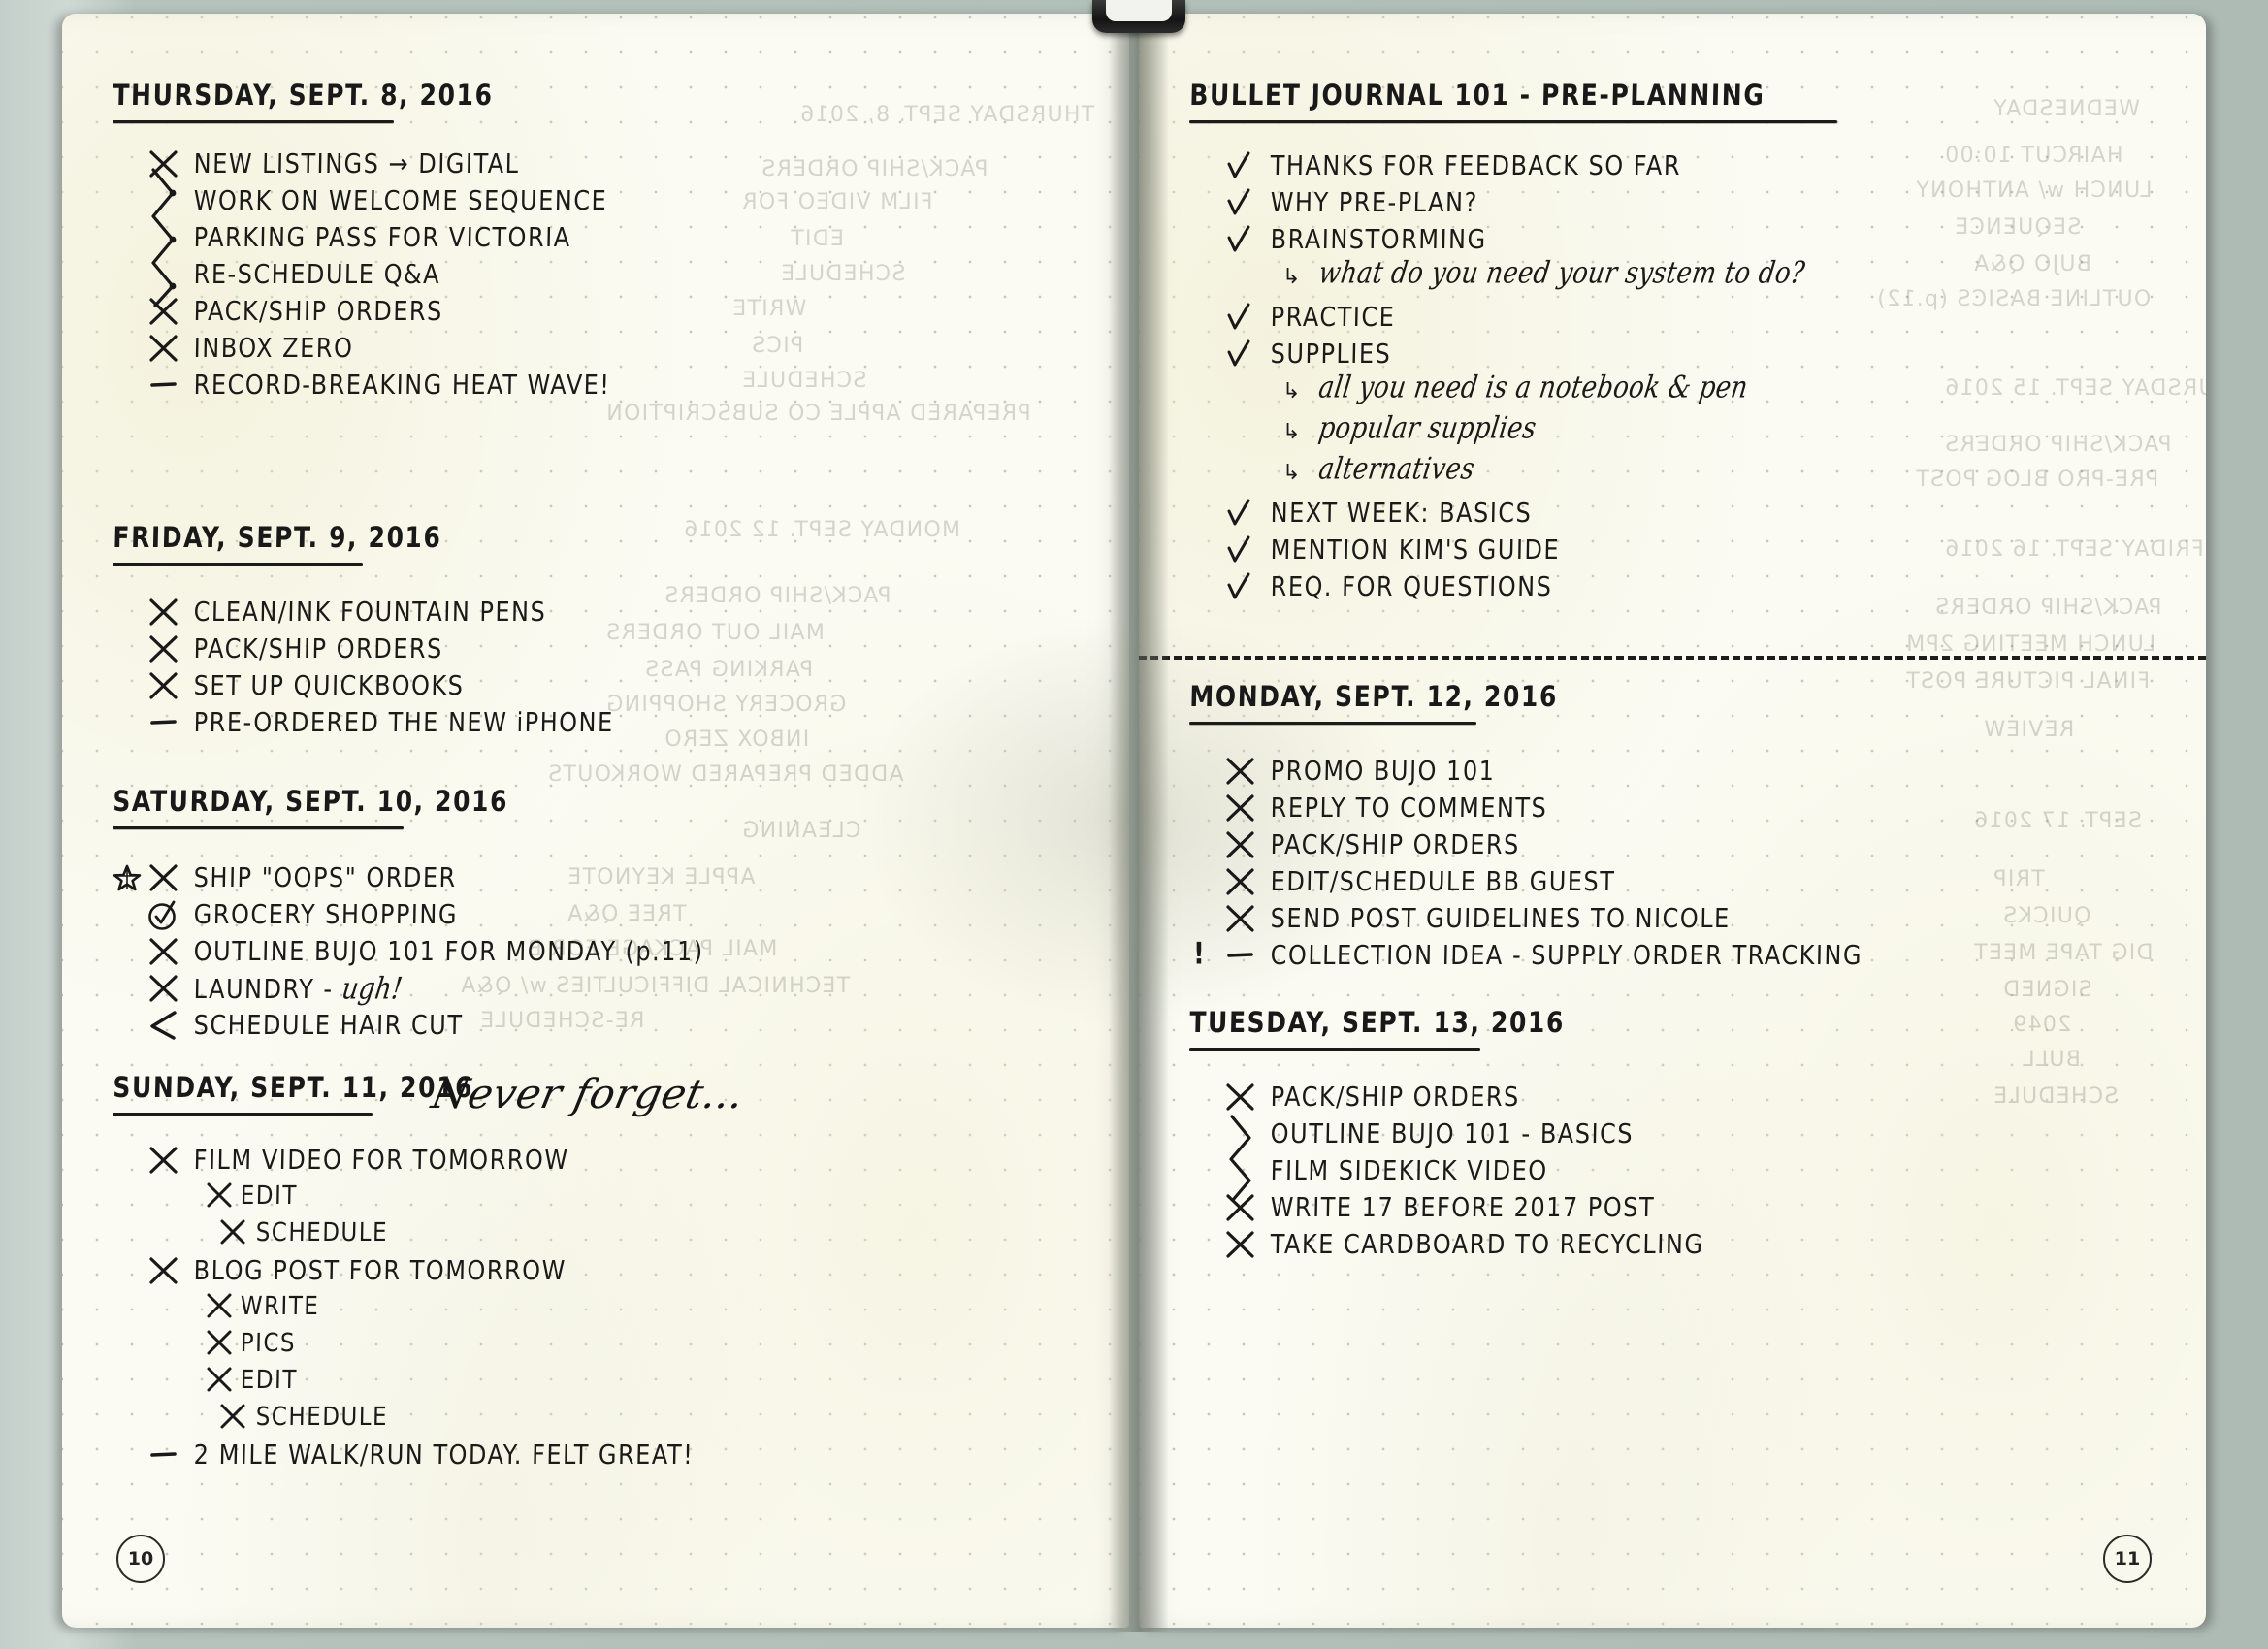 Image resolution: width=2268 pixels, height=1649 pixels. I want to click on task-item: REQ. FOR QUESTIONS, so click(1688, 589).